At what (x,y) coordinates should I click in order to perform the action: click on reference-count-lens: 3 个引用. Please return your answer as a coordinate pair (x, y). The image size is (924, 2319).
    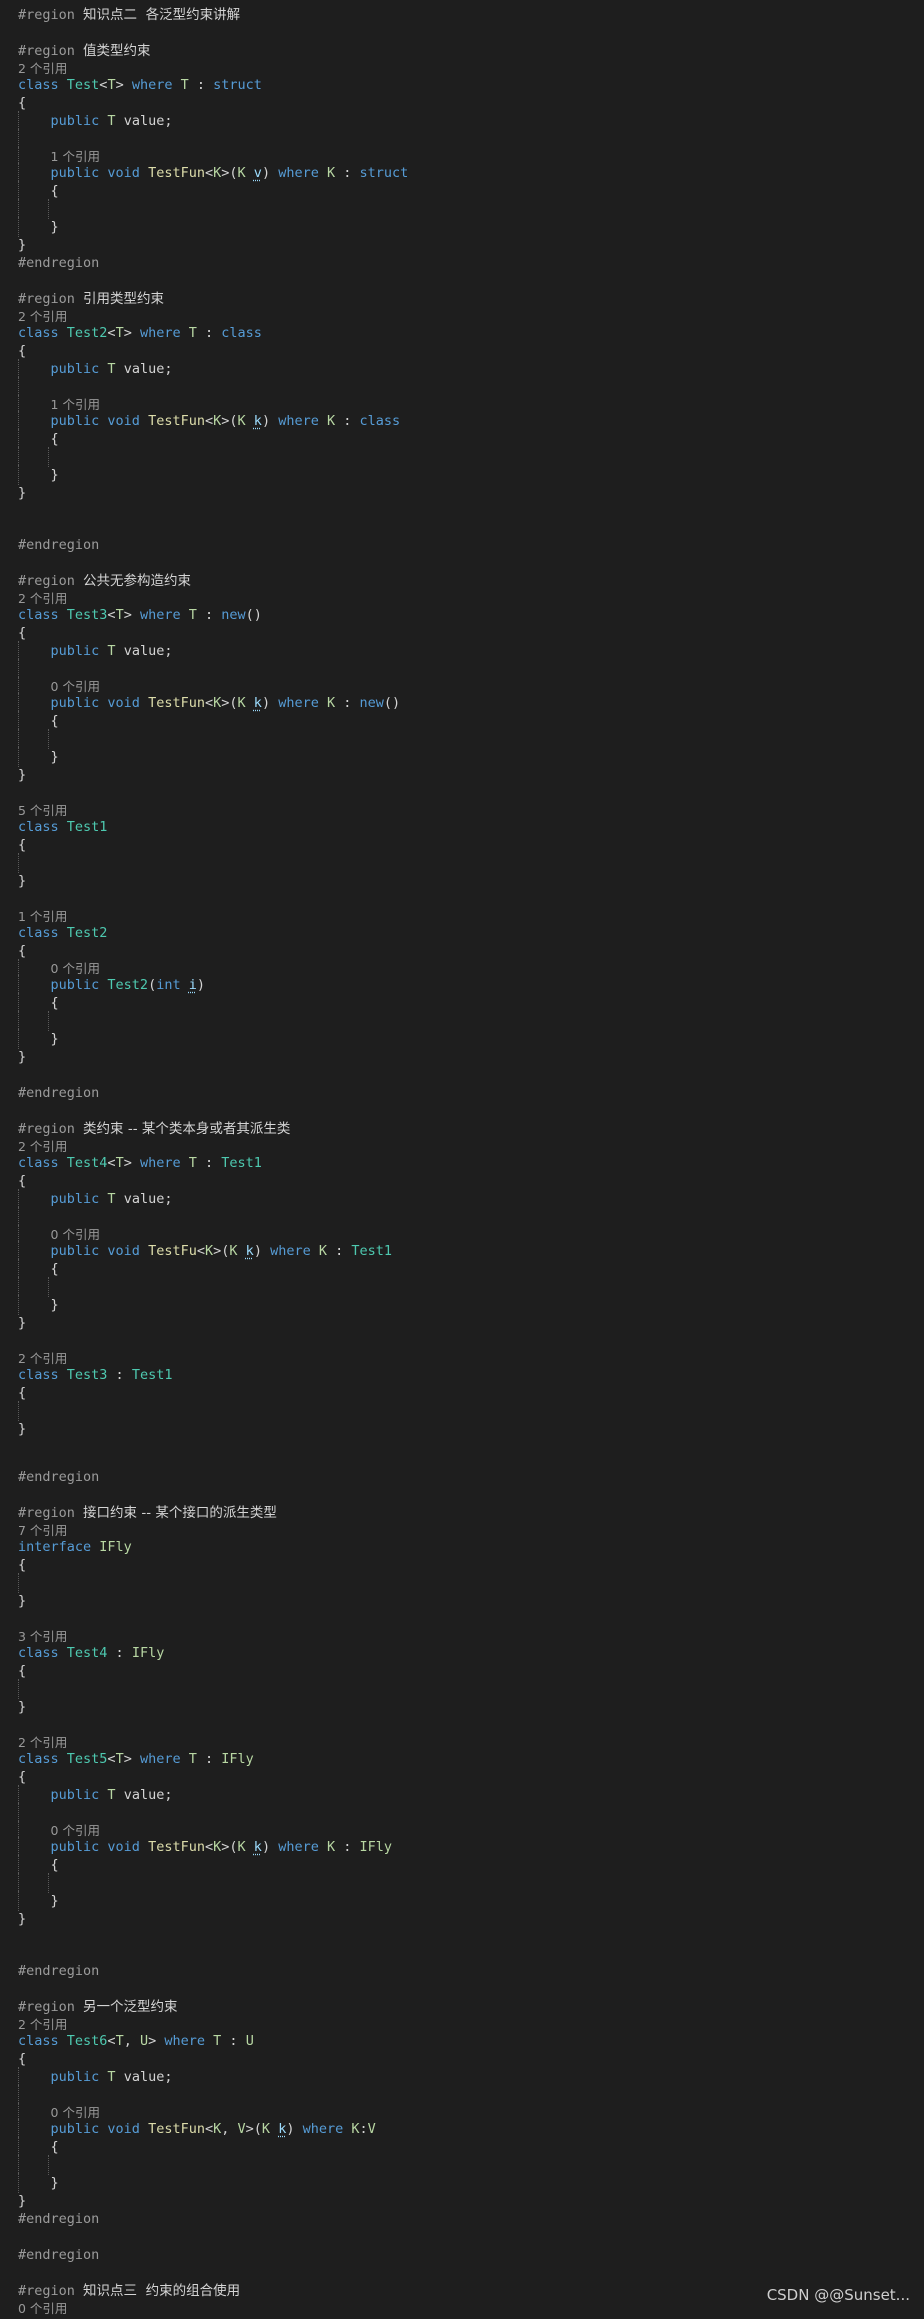
    Looking at the image, I should click on (42, 1636).